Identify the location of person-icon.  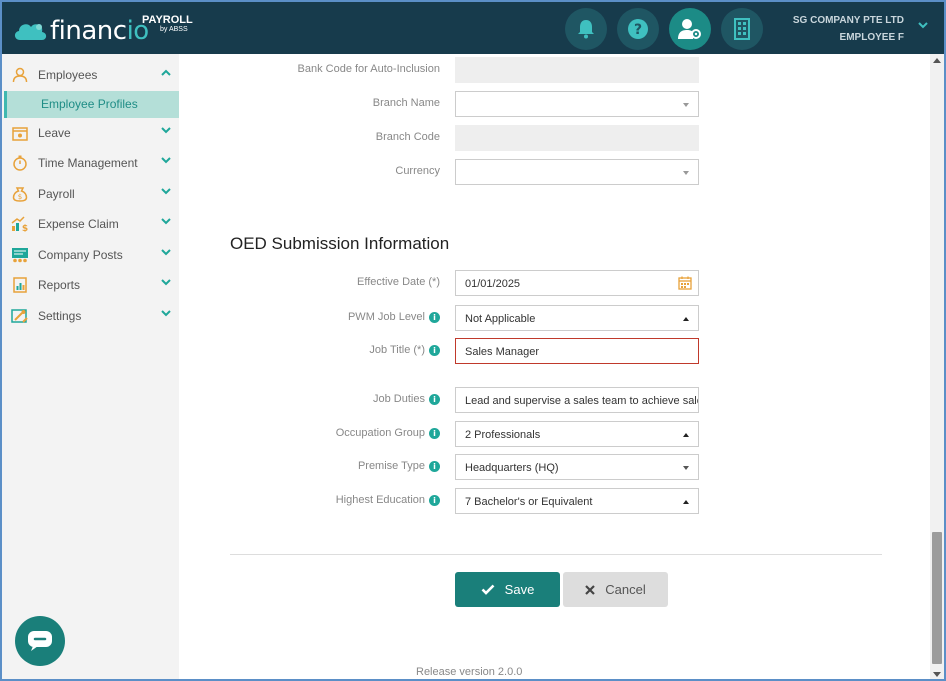
(20, 75).